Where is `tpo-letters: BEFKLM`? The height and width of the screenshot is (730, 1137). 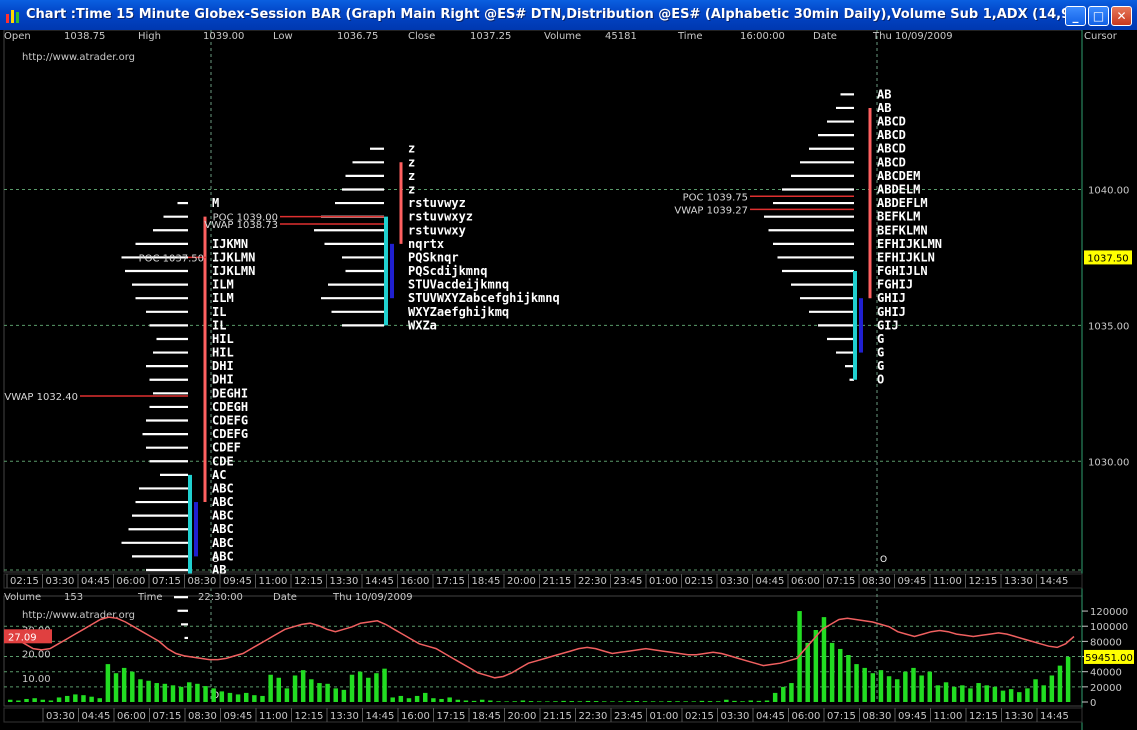 tpo-letters: BEFKLM is located at coordinates (898, 217).